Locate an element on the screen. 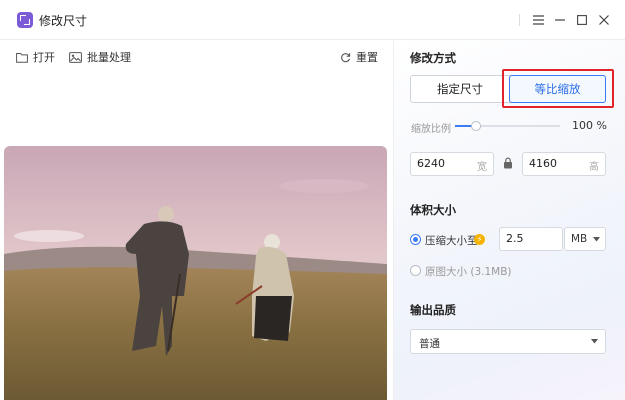  output-quality-title: 输出品质 is located at coordinates (433, 310).